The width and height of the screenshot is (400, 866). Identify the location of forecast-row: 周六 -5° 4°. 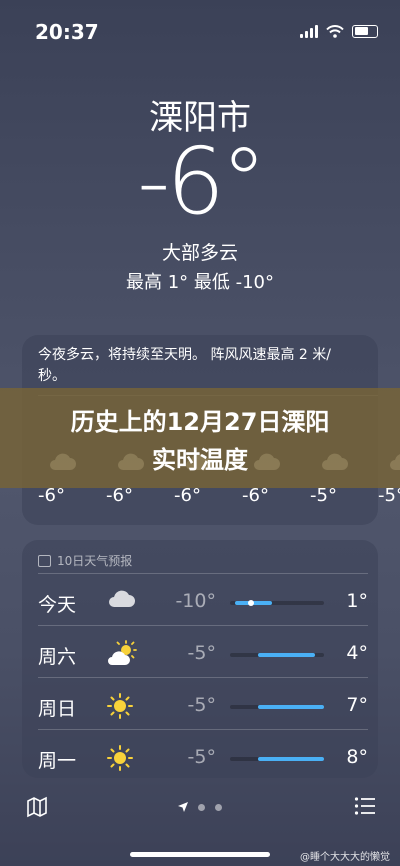
(203, 653).